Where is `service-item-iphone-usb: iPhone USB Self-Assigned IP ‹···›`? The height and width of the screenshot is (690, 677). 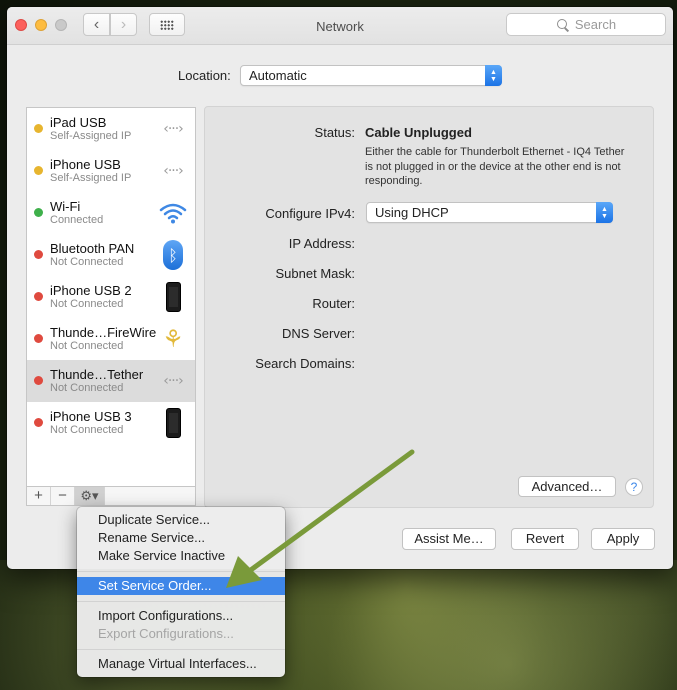
service-item-iphone-usb: iPhone USB Self-Assigned IP ‹···› is located at coordinates (111, 171).